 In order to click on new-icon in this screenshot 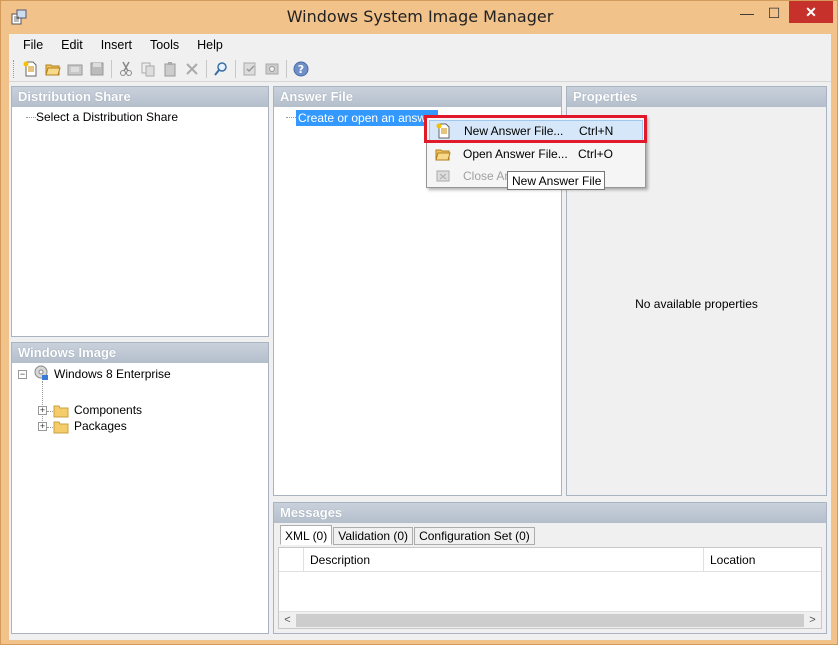, I will do `click(31, 69)`.